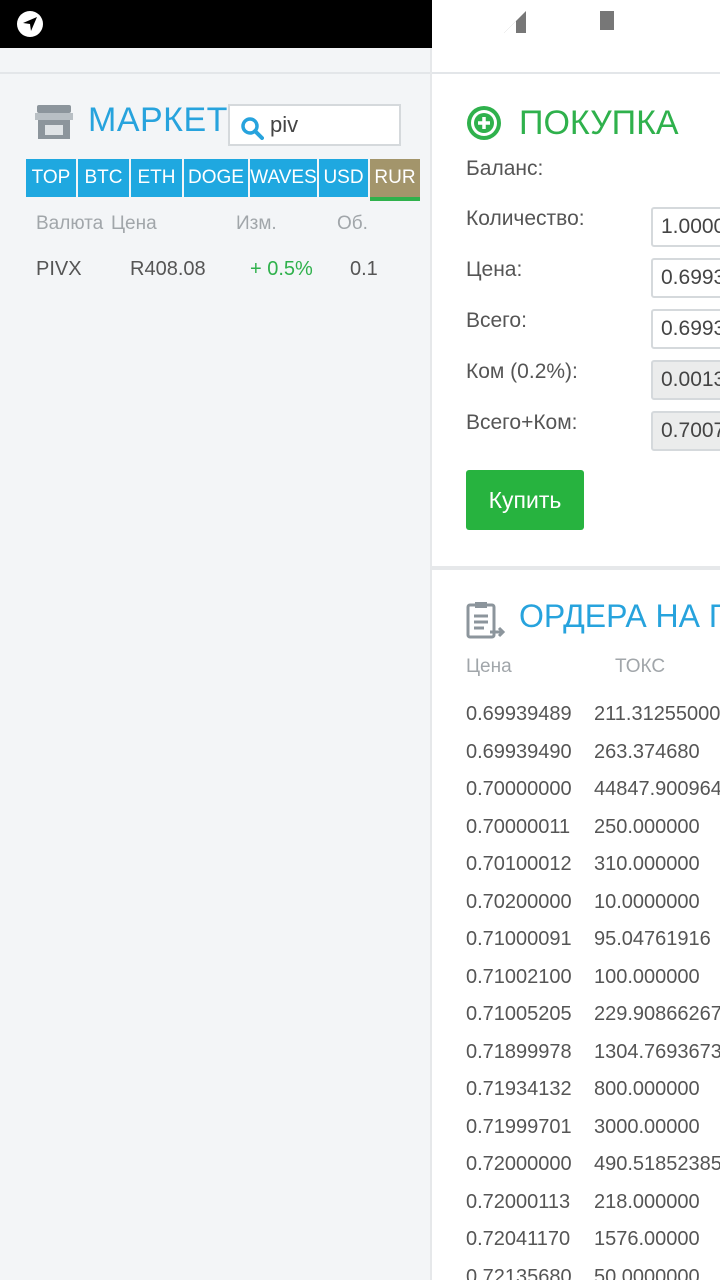 Image resolution: width=720 pixels, height=1280 pixels. Describe the element at coordinates (640, 667) in the screenshot. I see `orders-header-amount: ТОКС` at that location.